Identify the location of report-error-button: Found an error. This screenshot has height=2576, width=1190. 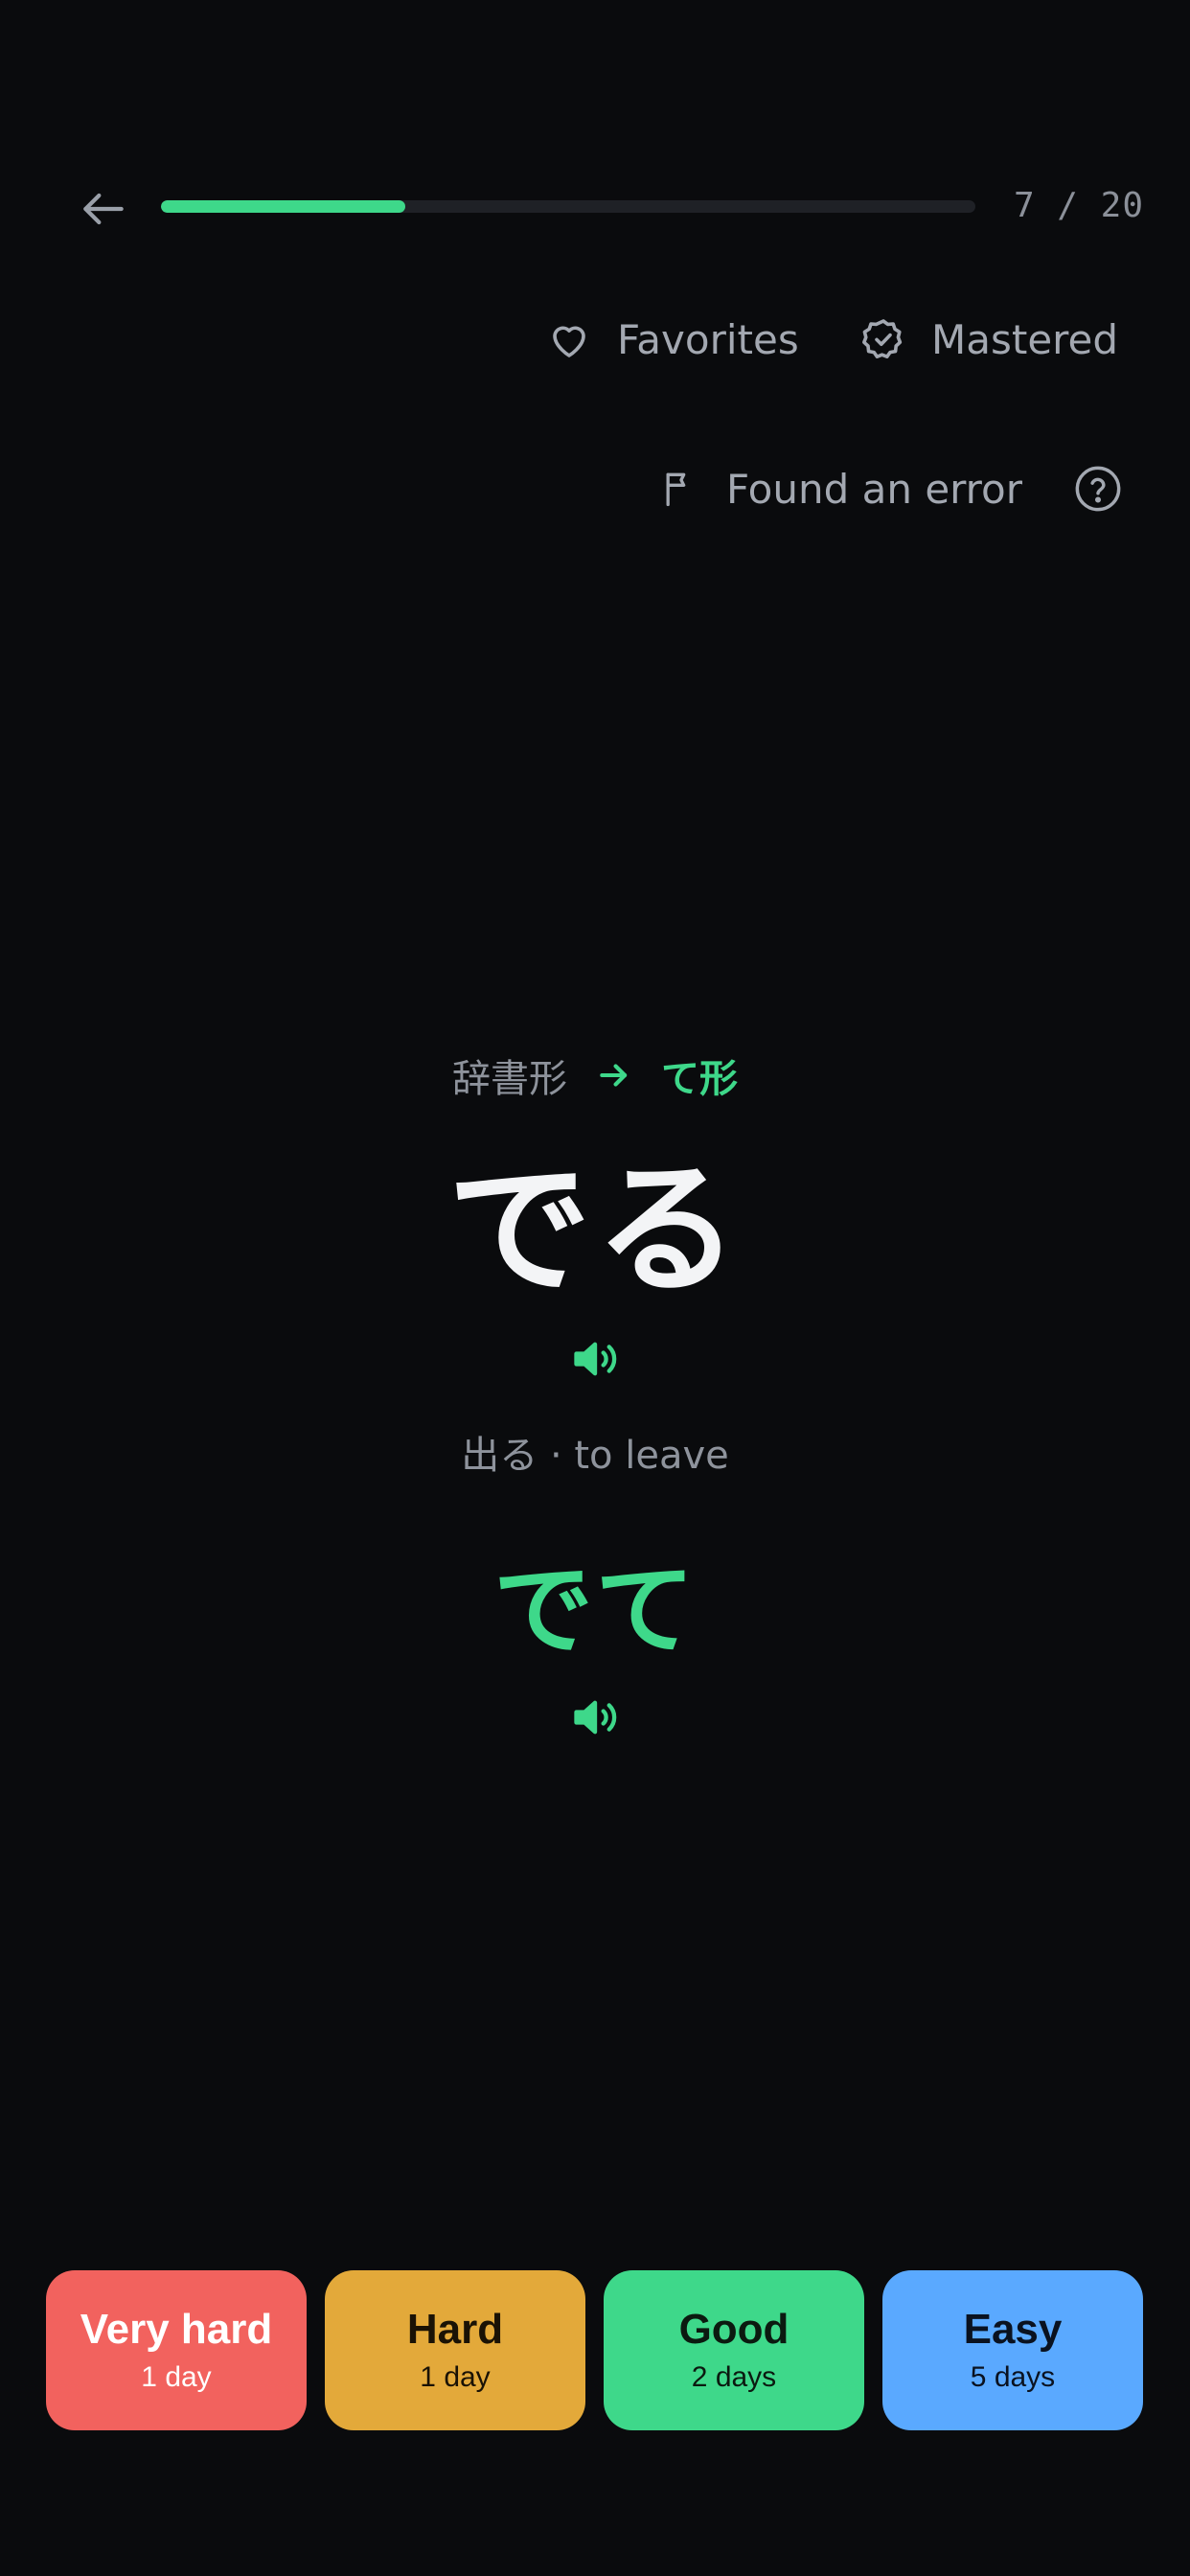
(841, 488).